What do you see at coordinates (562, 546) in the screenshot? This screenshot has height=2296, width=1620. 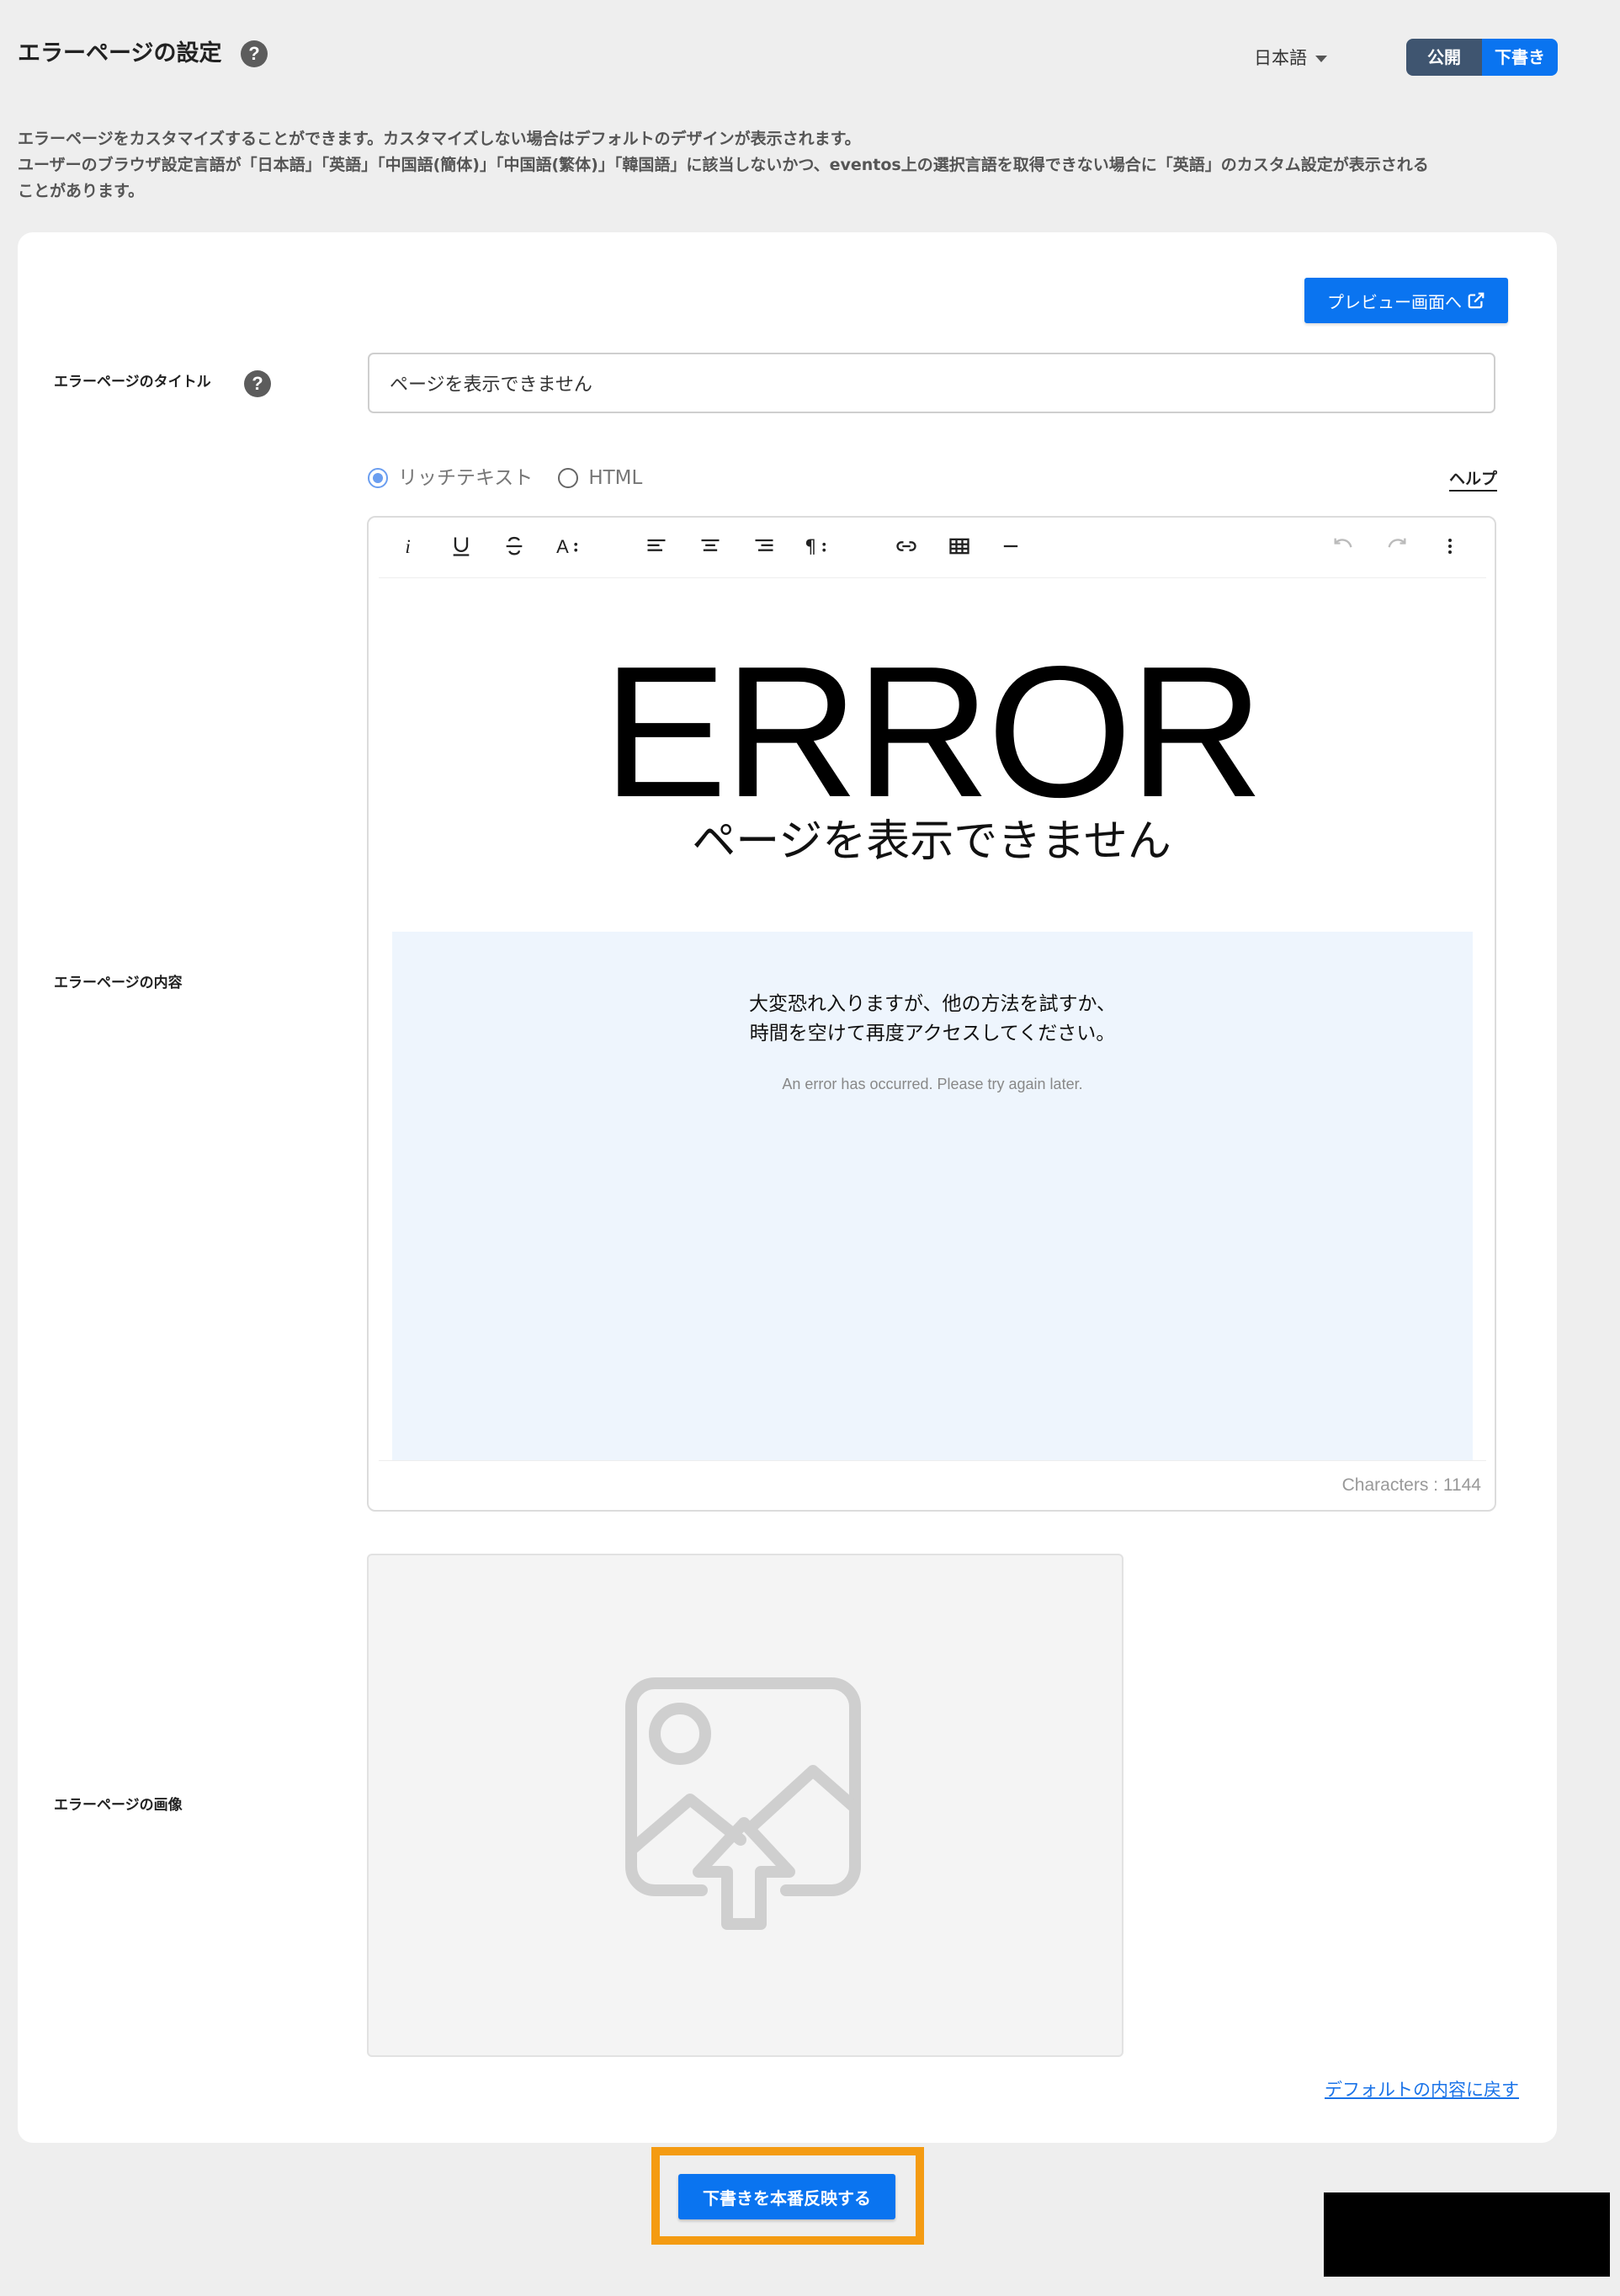 I see `svg-text: A` at bounding box center [562, 546].